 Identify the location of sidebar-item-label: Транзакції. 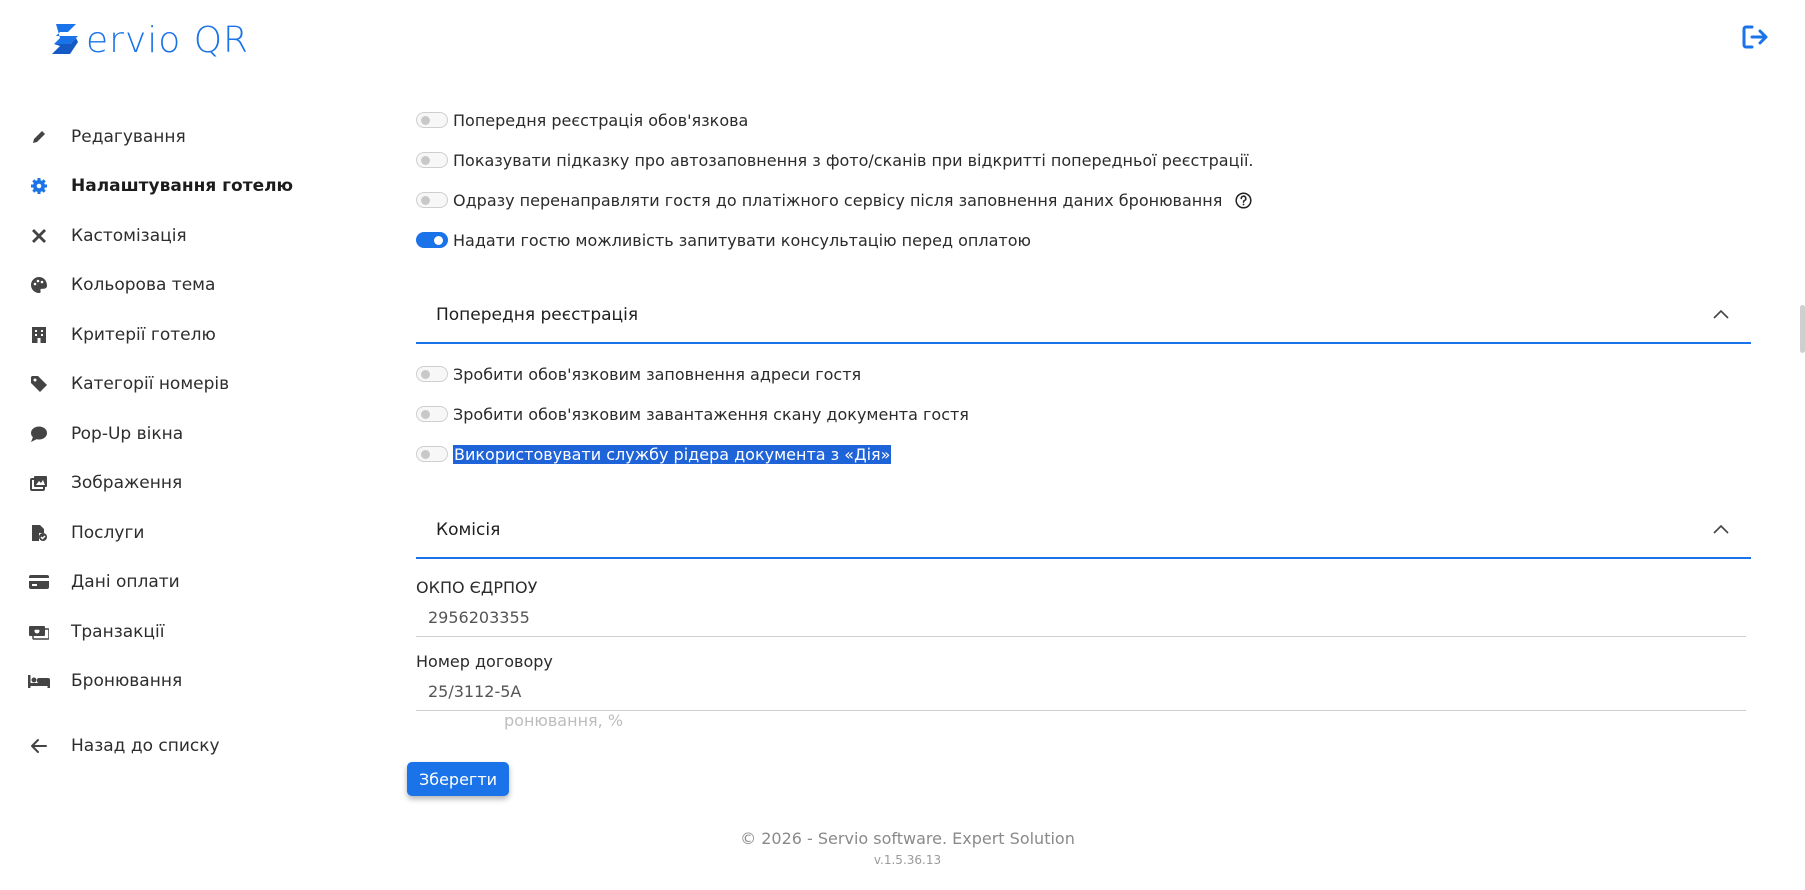
(118, 631).